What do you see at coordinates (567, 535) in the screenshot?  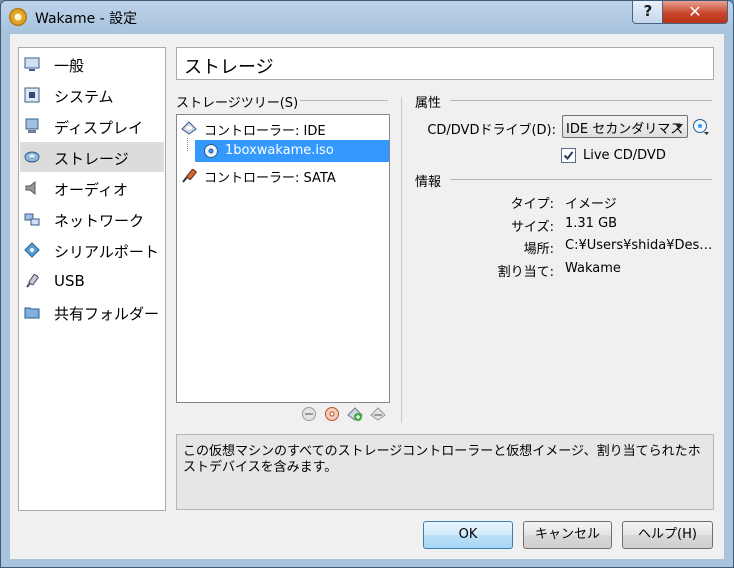 I see `cancel-button: キャンセル` at bounding box center [567, 535].